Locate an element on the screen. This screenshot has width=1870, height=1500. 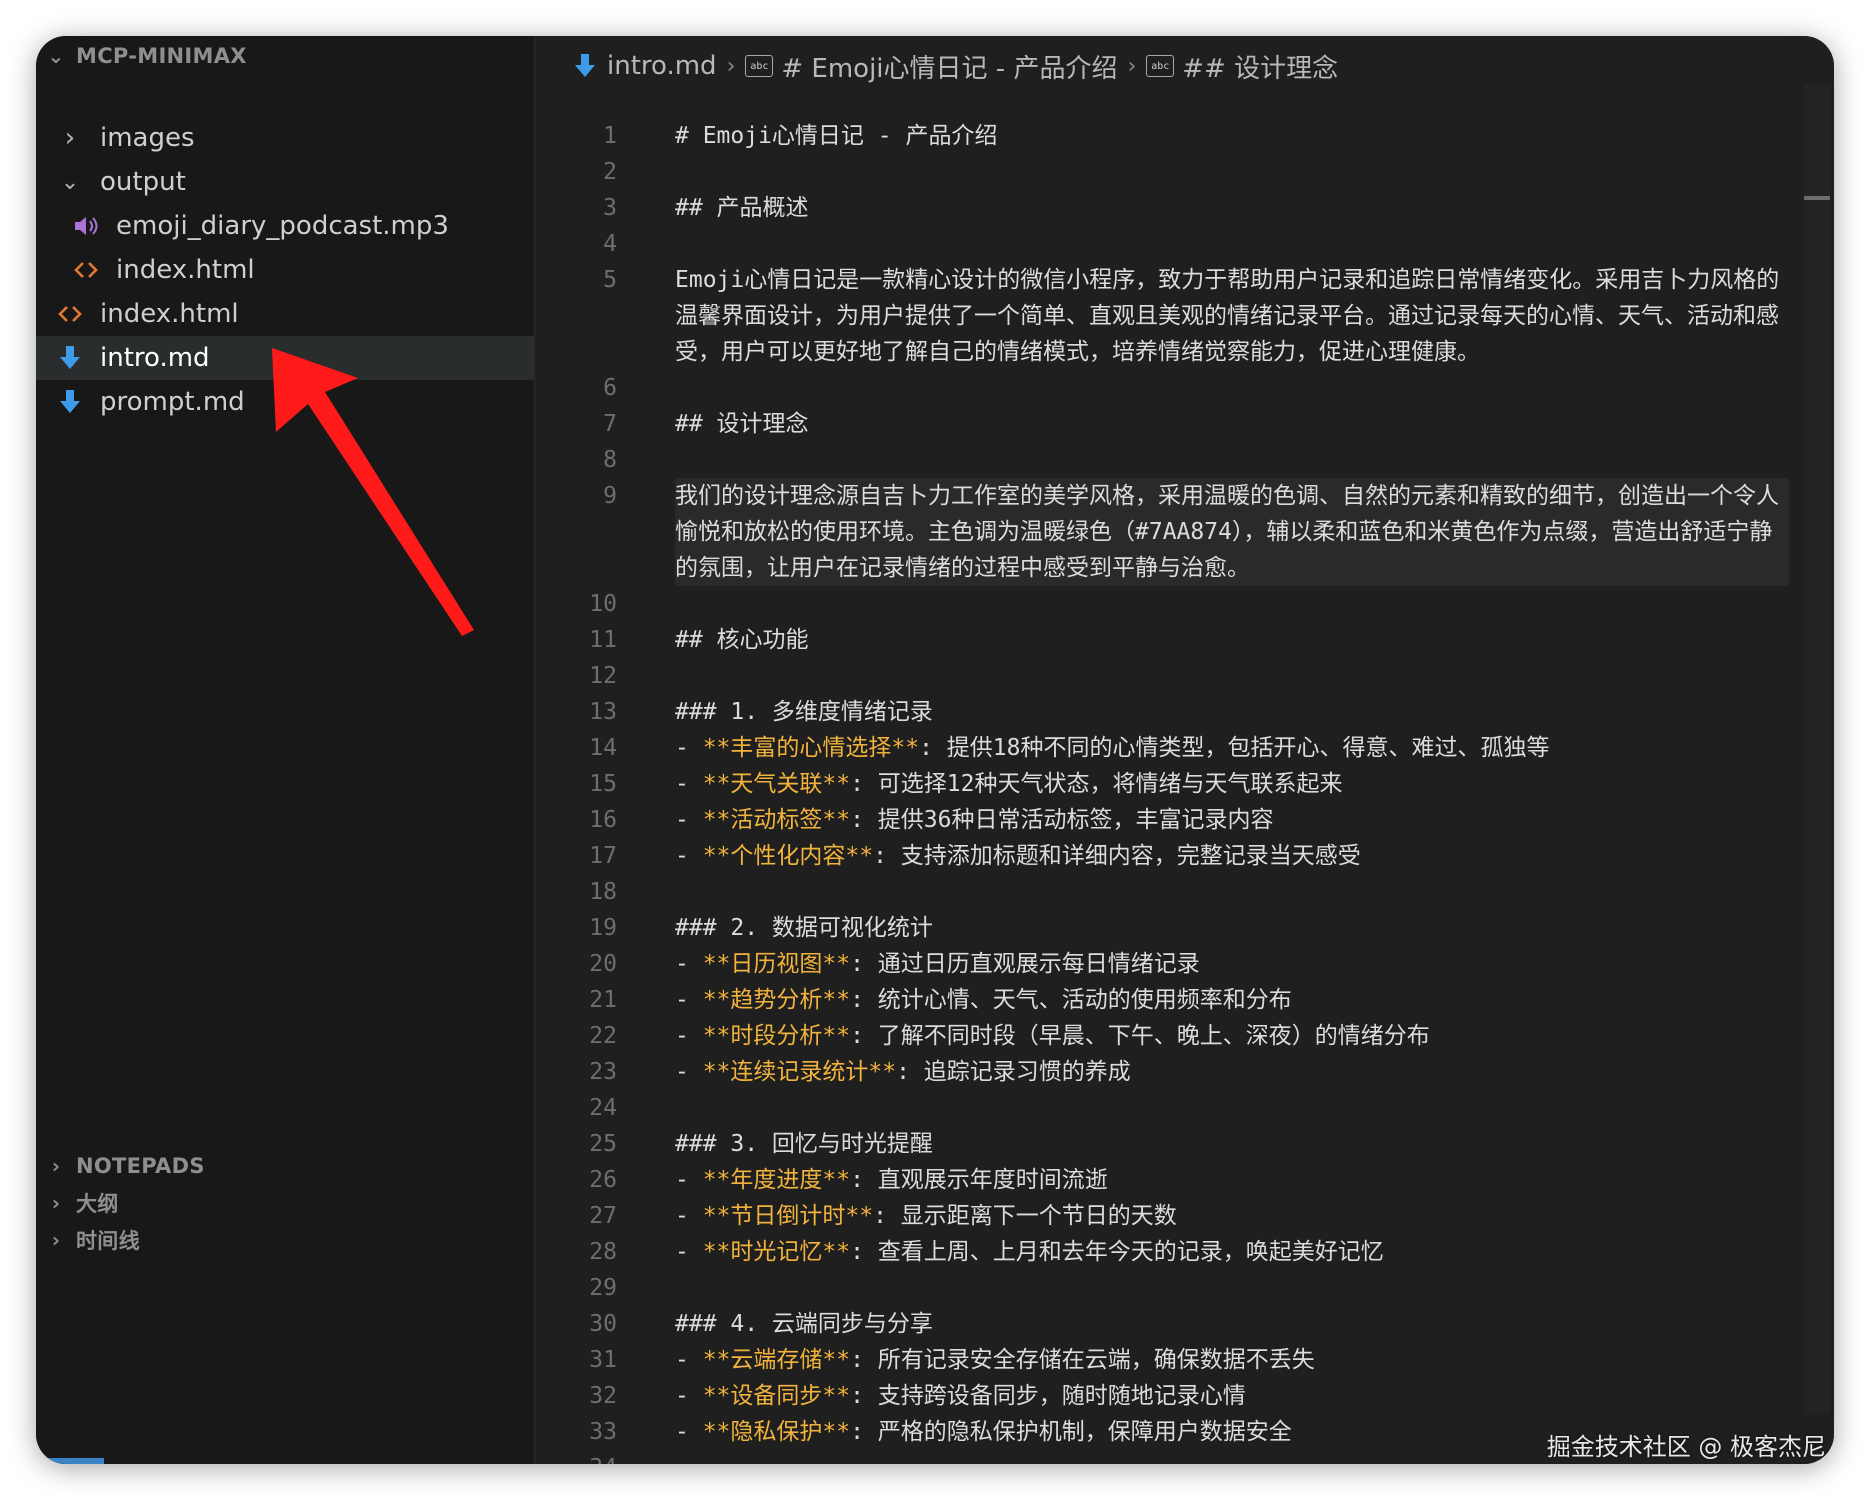
bold-text: **年度进度** is located at coordinates (776, 1180).